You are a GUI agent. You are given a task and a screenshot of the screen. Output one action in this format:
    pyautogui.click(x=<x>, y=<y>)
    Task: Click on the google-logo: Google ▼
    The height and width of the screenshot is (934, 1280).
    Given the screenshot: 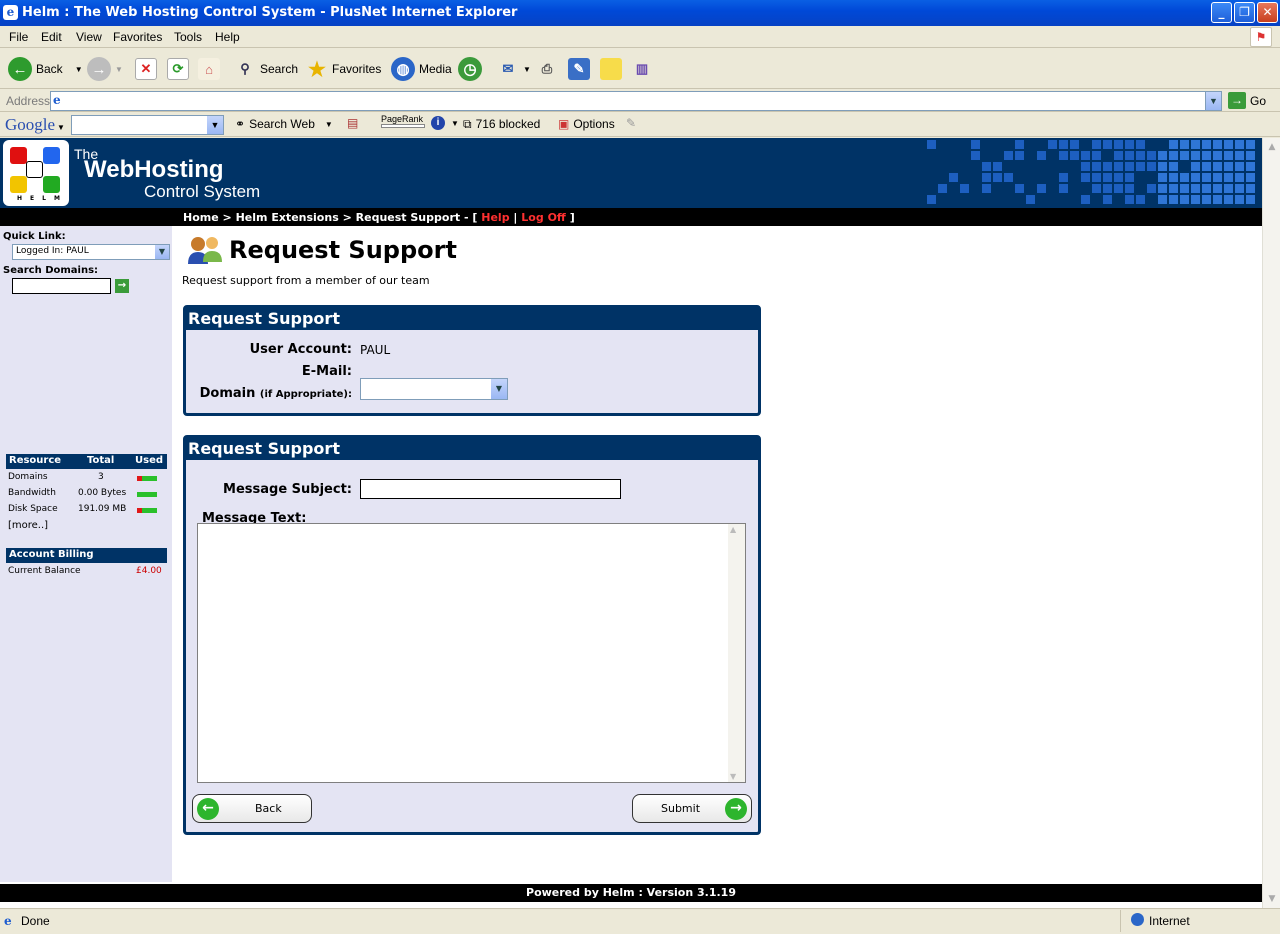 What is the action you would take?
    pyautogui.click(x=35, y=125)
    